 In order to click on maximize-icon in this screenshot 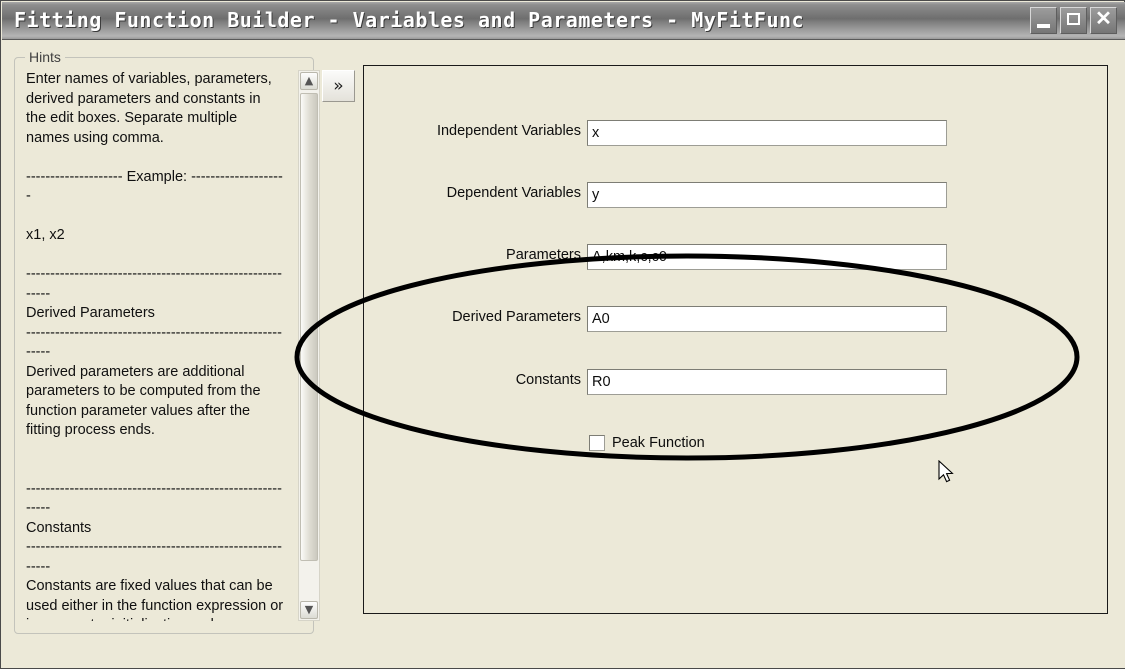, I will do `click(1073, 19)`.